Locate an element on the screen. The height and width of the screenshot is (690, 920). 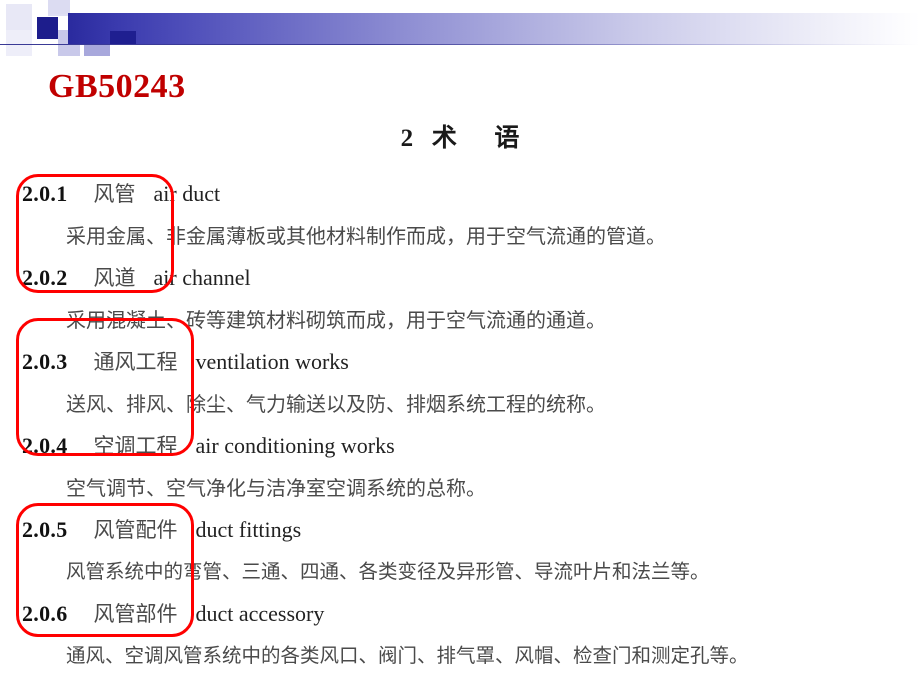
term-entry-header: 2.0.1 风管 air duct is located at coordinates (460, 194).